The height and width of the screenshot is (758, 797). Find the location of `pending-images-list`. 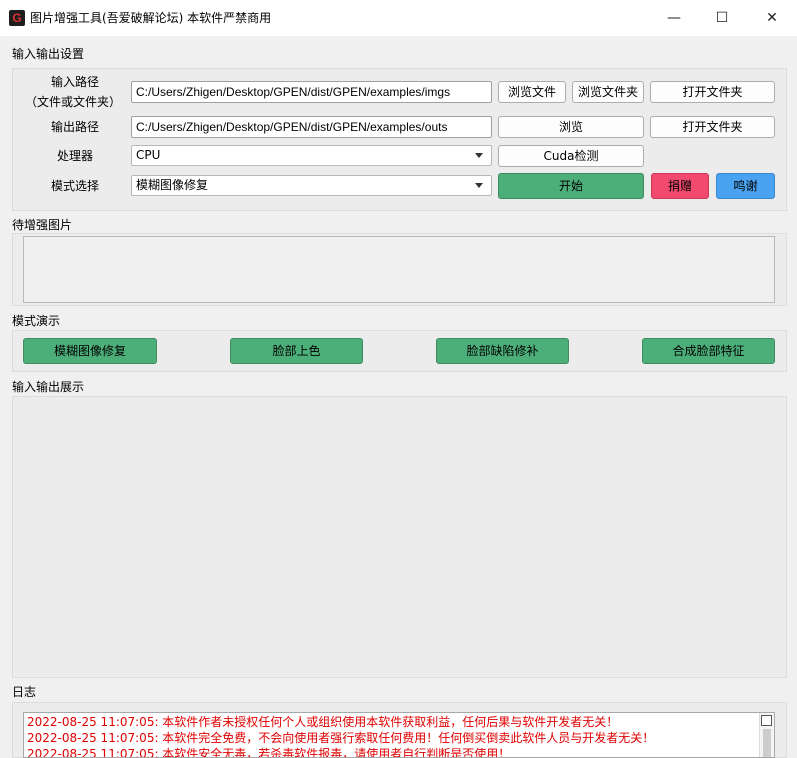

pending-images-list is located at coordinates (399, 269).